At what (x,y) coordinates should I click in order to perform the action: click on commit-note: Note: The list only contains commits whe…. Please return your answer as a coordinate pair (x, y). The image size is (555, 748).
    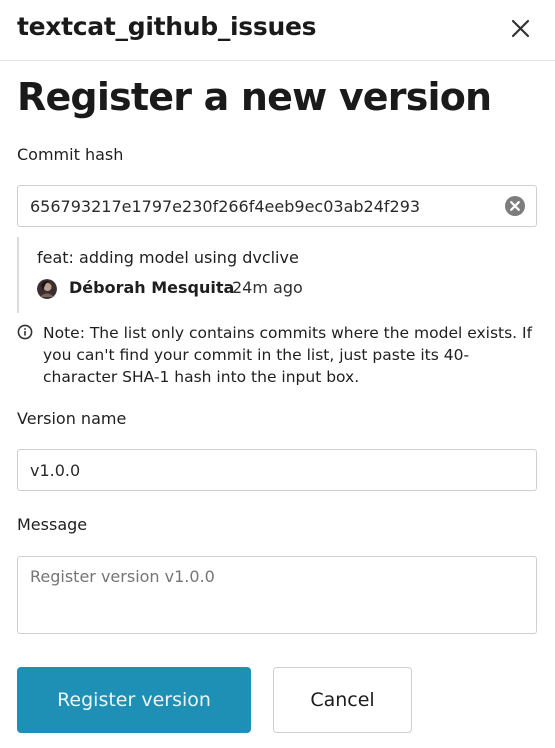
    Looking at the image, I should click on (288, 355).